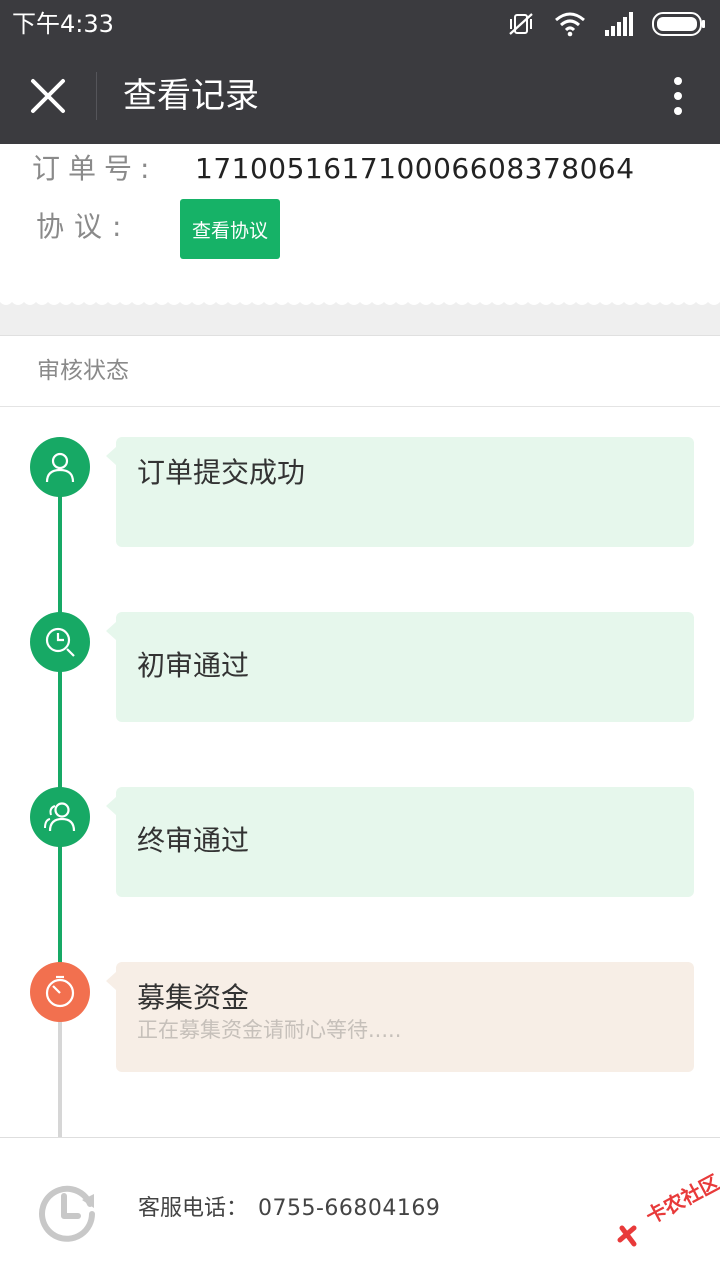 This screenshot has height=1280, width=720. Describe the element at coordinates (360, 323) in the screenshot. I see `section-spacer` at that location.